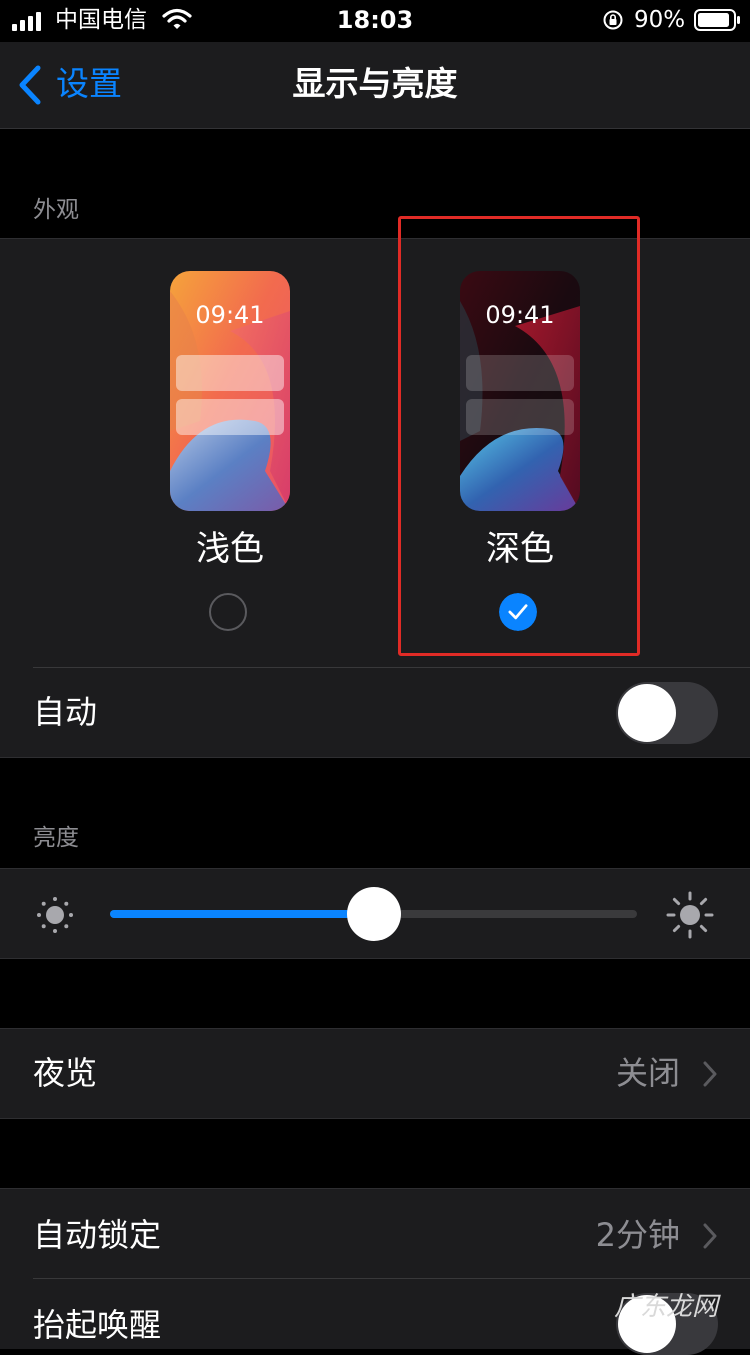  I want to click on battery-icon, so click(717, 20).